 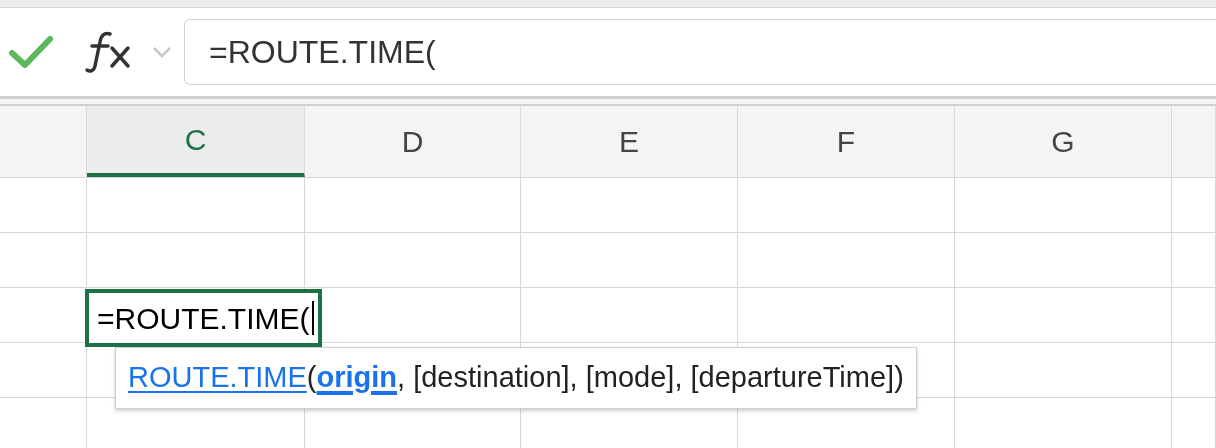 What do you see at coordinates (792, 378) in the screenshot?
I see `parameter: [departureTime]` at bounding box center [792, 378].